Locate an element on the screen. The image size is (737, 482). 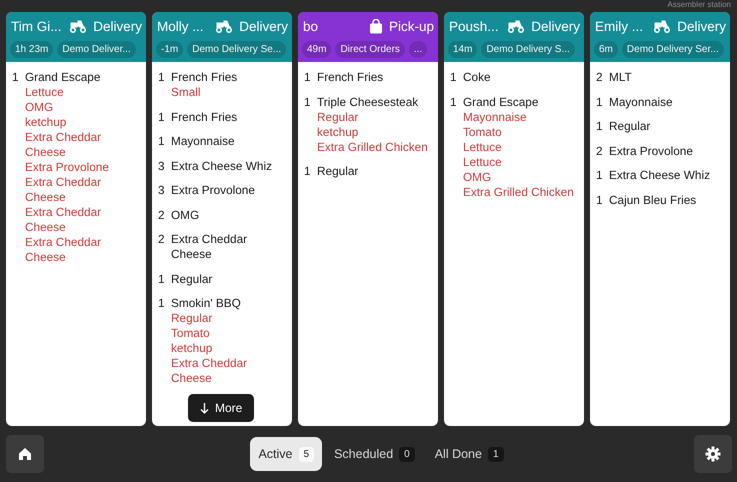
item-modifier: Extra Provolone is located at coordinates (67, 167).